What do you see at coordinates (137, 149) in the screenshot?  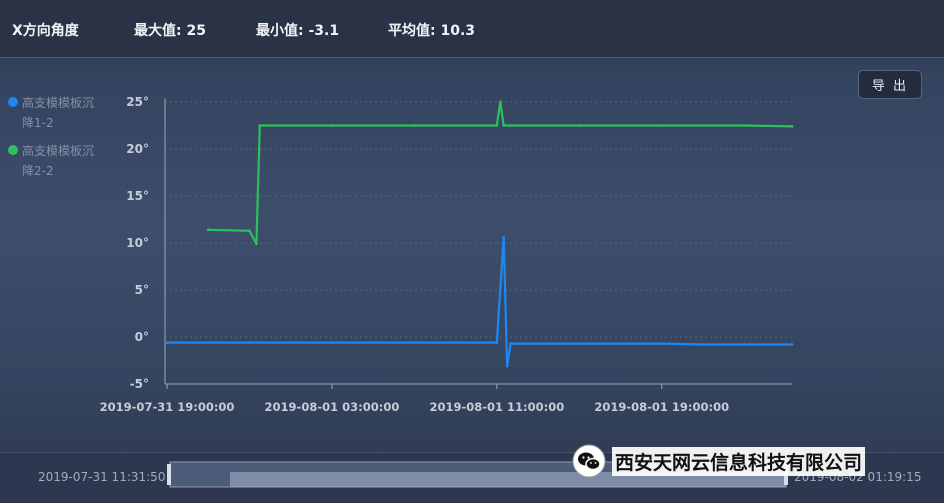 I see `y-tick-label: 20°` at bounding box center [137, 149].